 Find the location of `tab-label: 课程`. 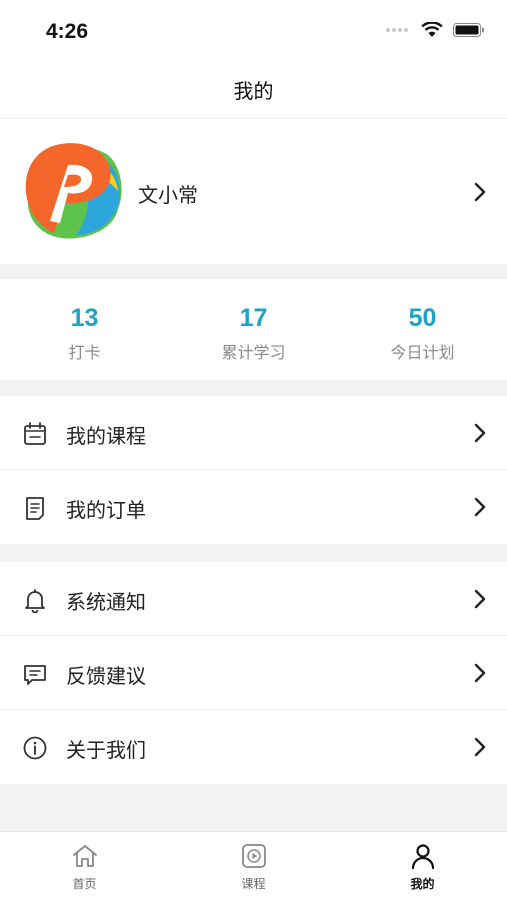

tab-label: 课程 is located at coordinates (253, 884).